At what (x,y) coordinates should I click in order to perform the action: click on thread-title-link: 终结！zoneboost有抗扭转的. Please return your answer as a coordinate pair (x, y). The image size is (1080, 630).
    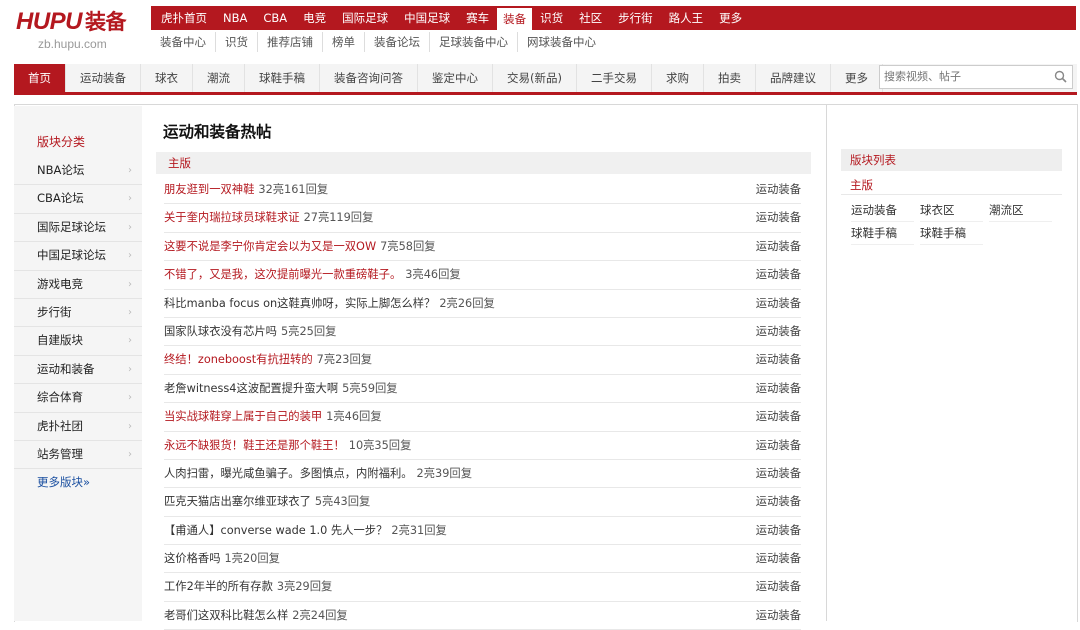
    Looking at the image, I should click on (238, 359).